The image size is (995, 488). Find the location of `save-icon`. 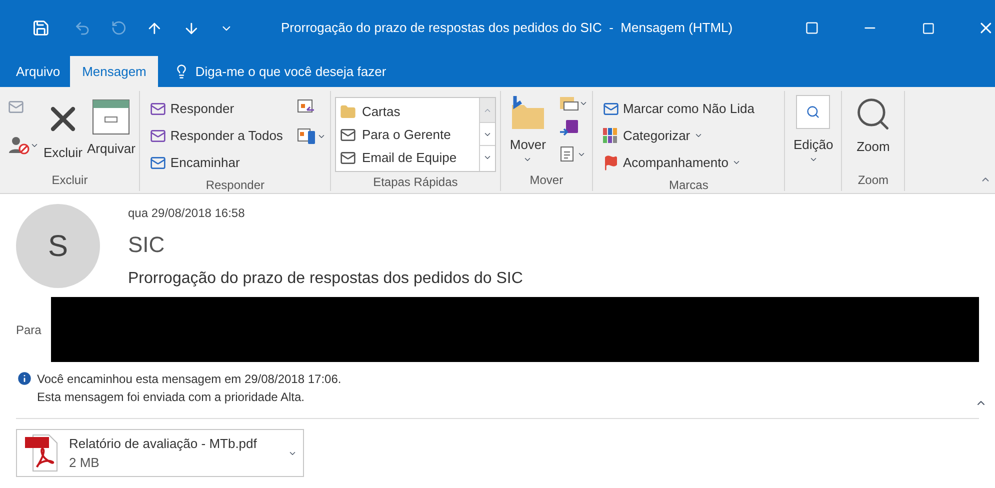

save-icon is located at coordinates (41, 28).